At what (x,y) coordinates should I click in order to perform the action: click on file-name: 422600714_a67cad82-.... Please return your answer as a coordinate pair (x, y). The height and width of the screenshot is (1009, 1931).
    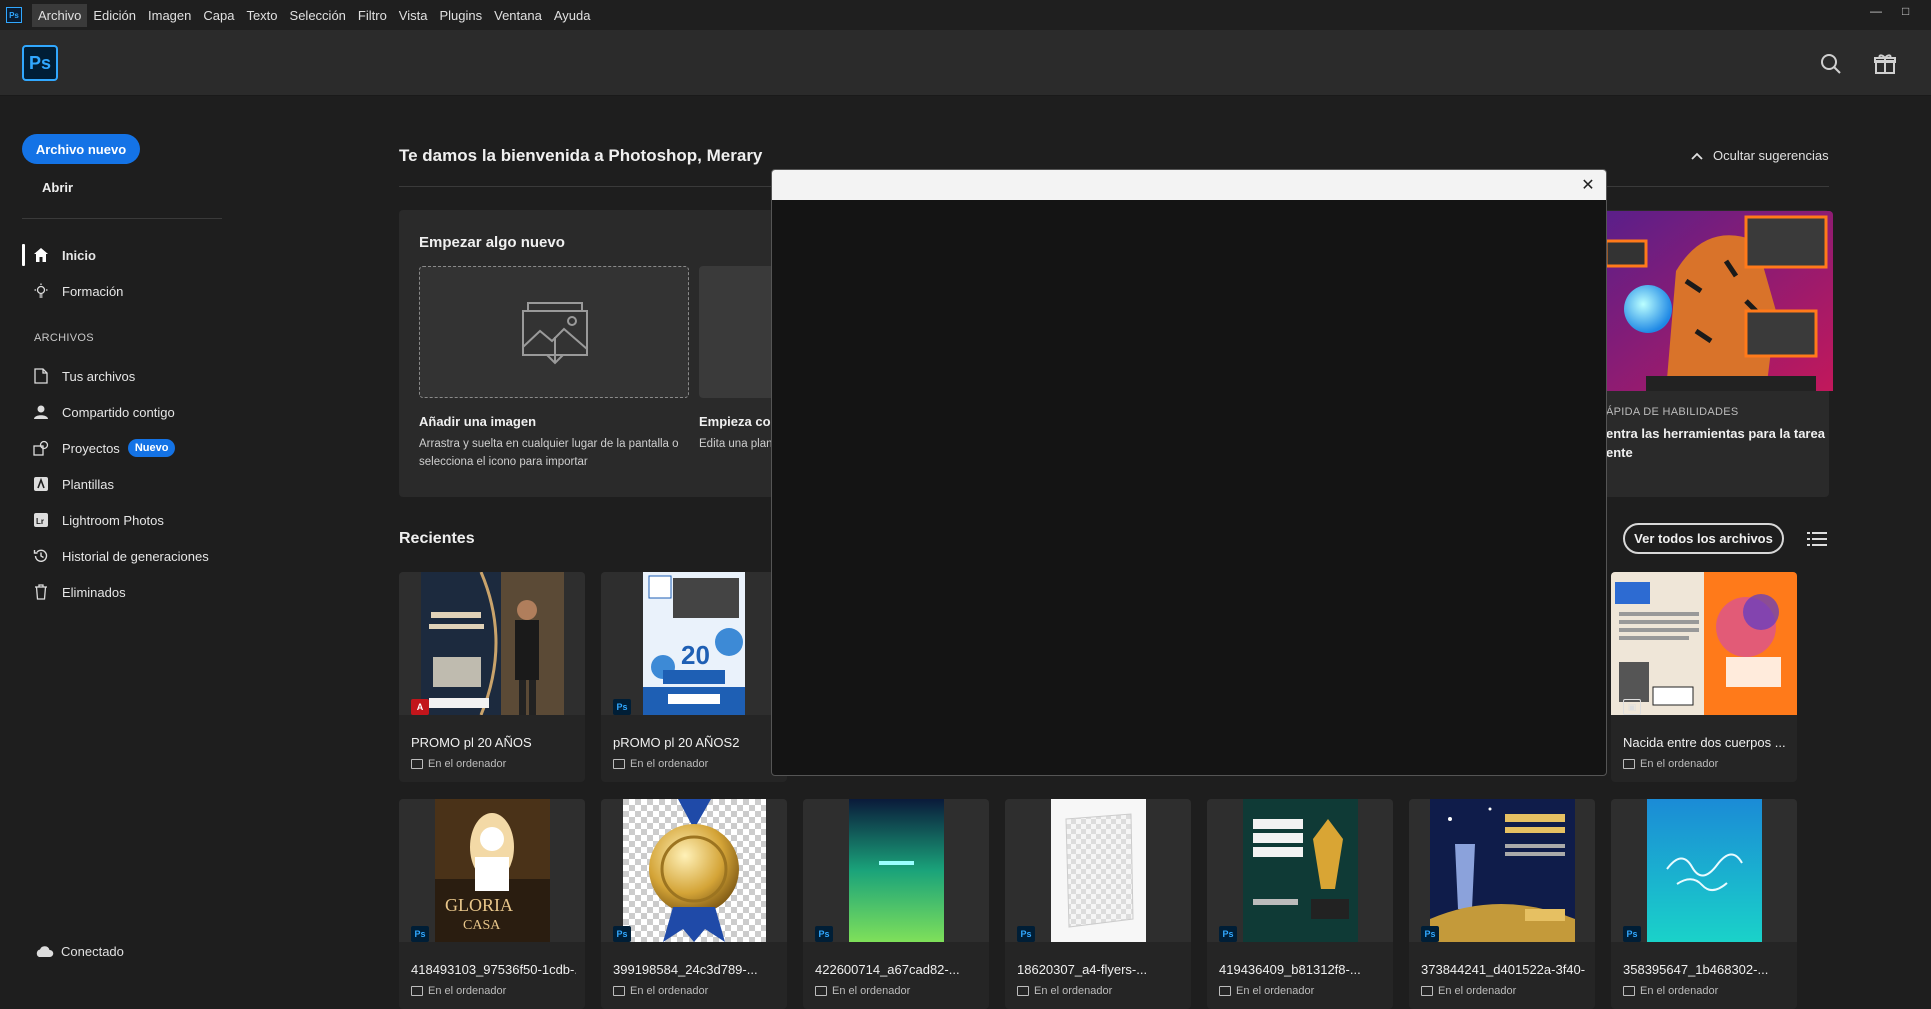
    Looking at the image, I should click on (887, 969).